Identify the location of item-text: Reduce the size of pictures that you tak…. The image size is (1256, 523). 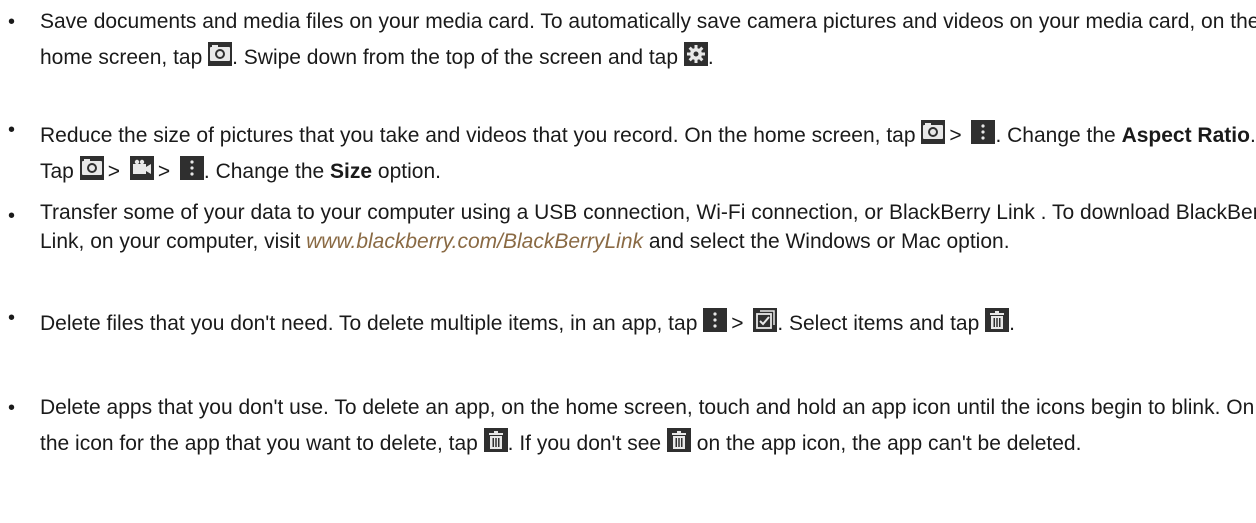
(648, 154).